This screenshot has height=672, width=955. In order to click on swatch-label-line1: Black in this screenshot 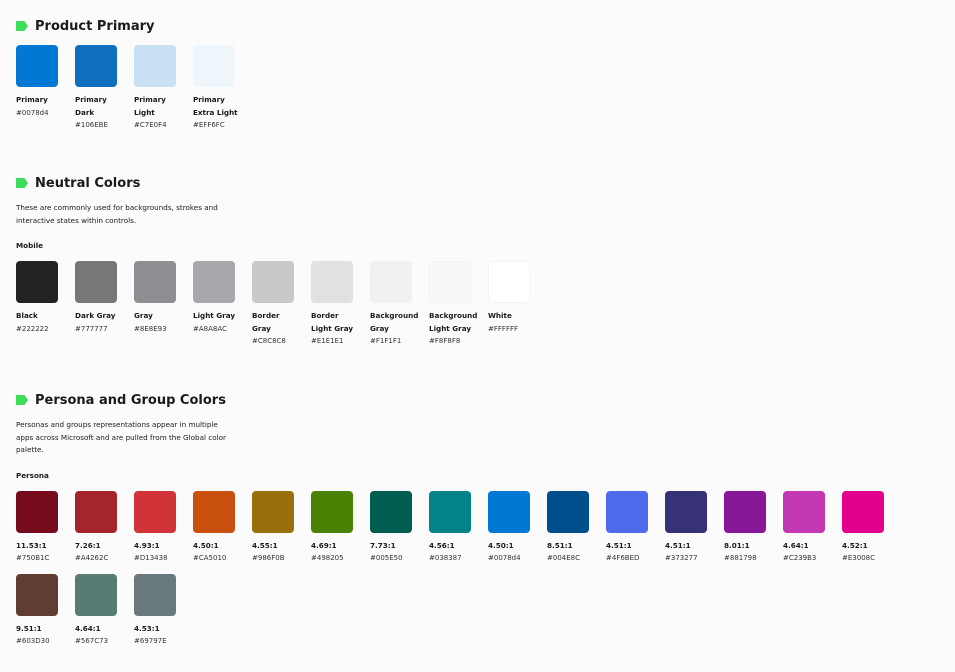, I will do `click(27, 315)`.